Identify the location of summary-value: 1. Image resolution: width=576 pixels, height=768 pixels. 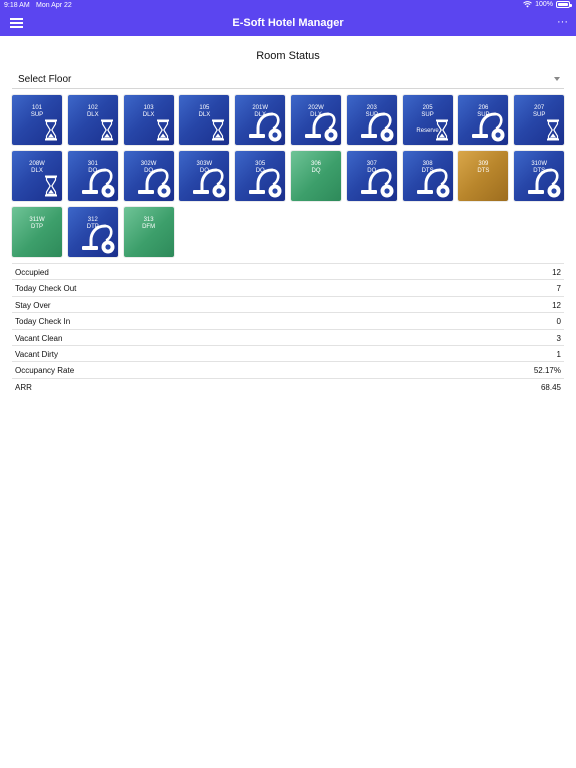
(558, 354).